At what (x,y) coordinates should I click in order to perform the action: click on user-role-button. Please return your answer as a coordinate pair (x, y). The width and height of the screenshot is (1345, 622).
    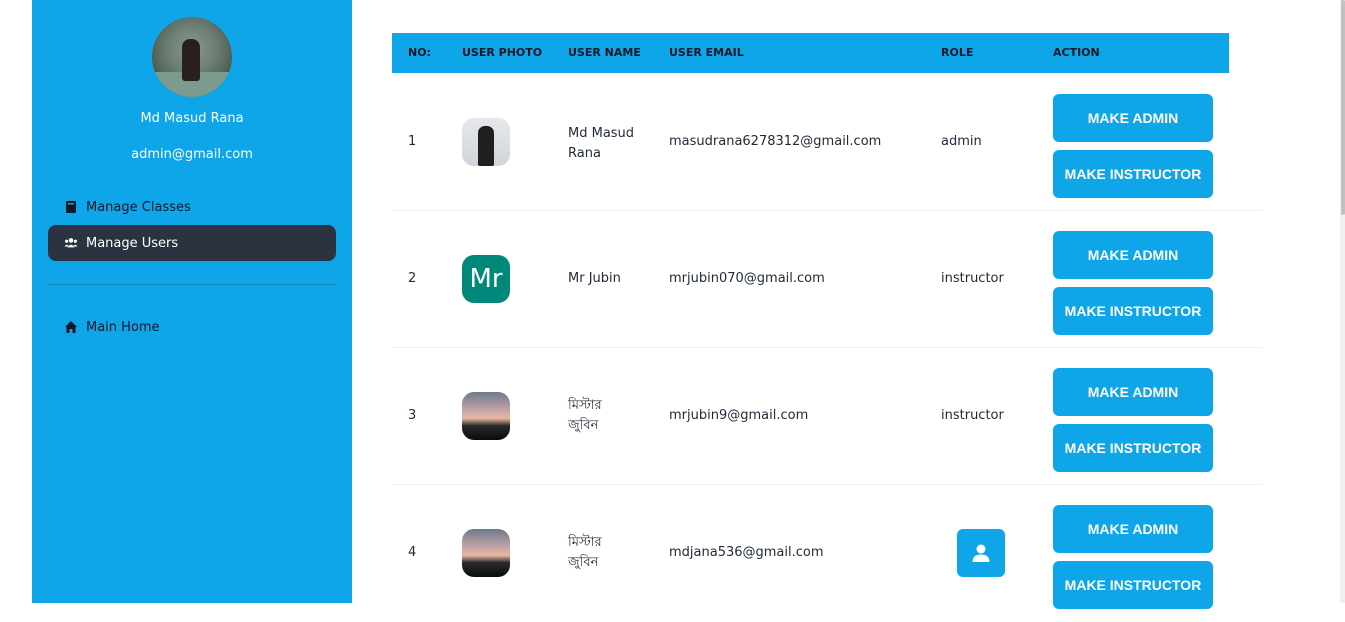
    Looking at the image, I should click on (981, 553).